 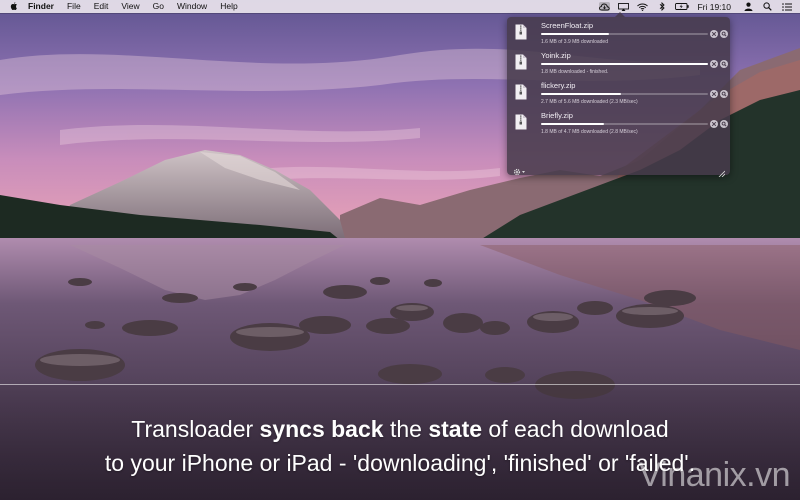 What do you see at coordinates (15, 6) in the screenshot?
I see `apple-icon` at bounding box center [15, 6].